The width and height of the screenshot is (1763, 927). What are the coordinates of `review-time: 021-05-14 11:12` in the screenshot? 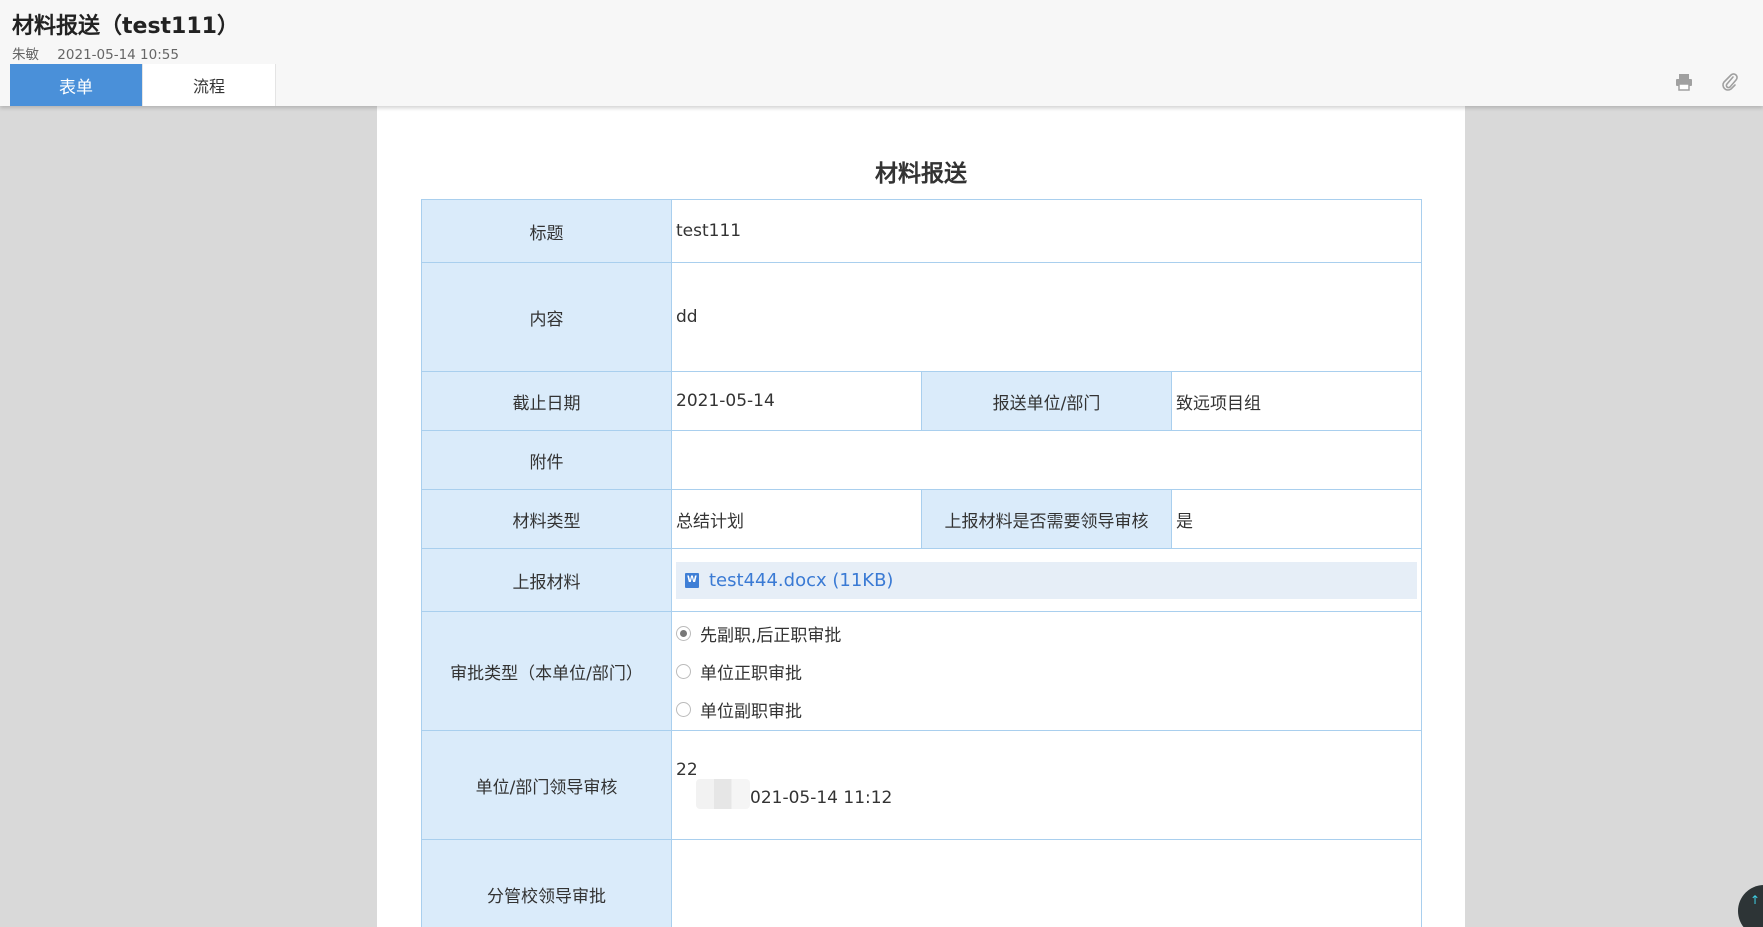 It's located at (821, 798).